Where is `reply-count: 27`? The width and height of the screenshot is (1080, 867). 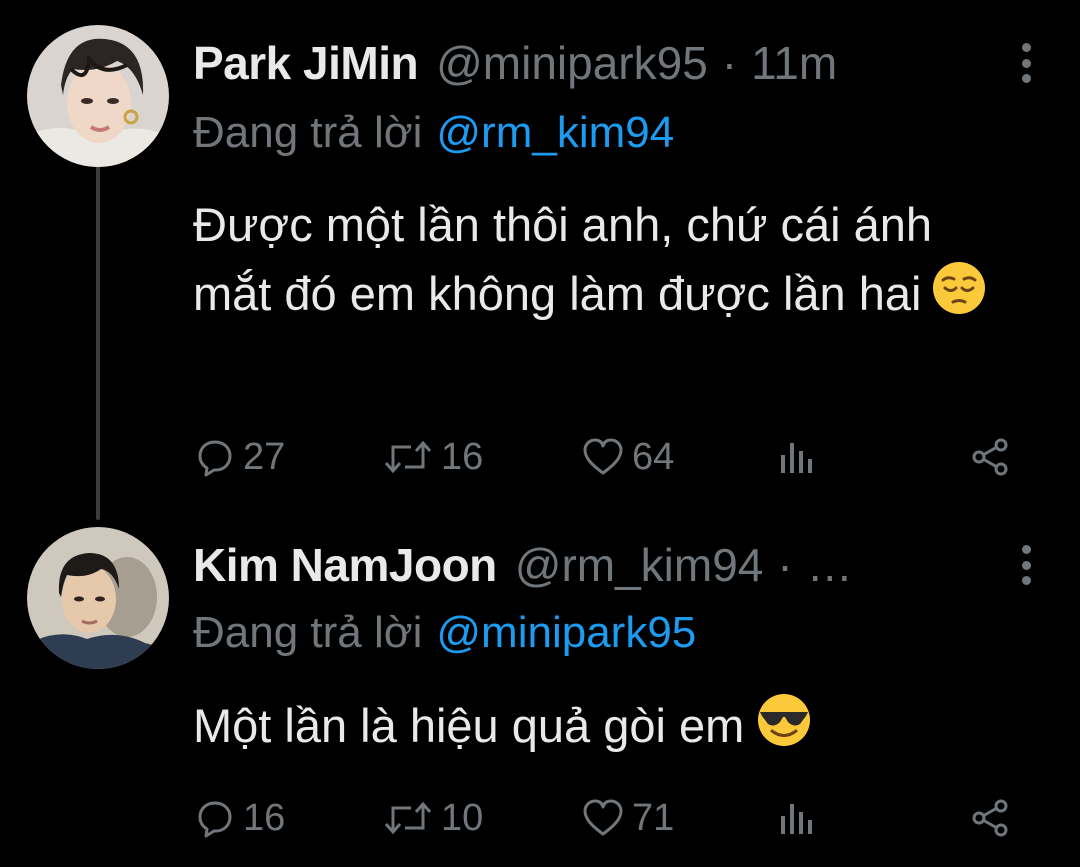
reply-count: 27 is located at coordinates (264, 456).